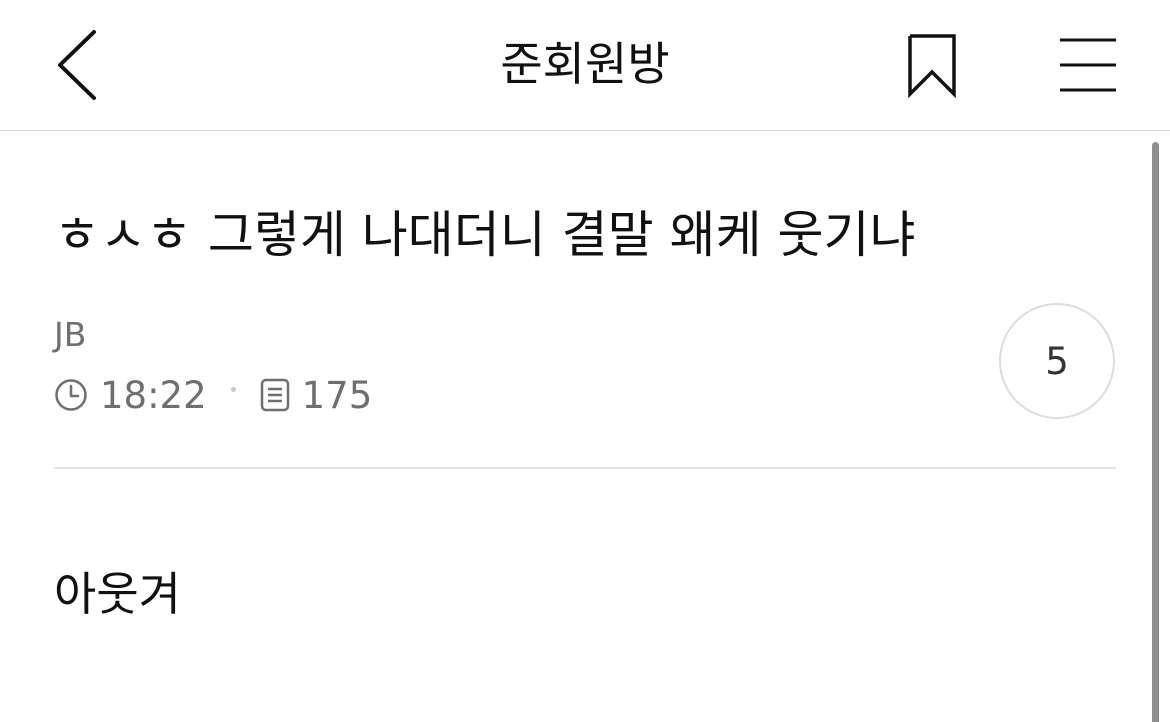 The image size is (1170, 722). I want to click on chevron-left-icon, so click(77, 65).